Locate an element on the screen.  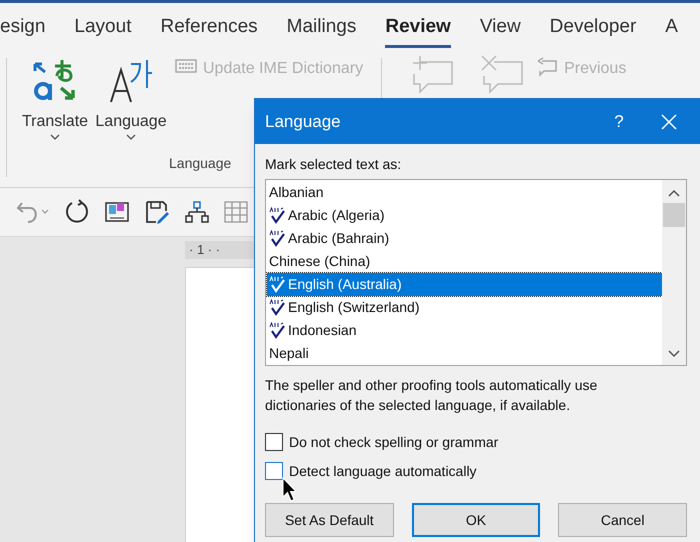
mouse-pointer-icon is located at coordinates (290, 490).